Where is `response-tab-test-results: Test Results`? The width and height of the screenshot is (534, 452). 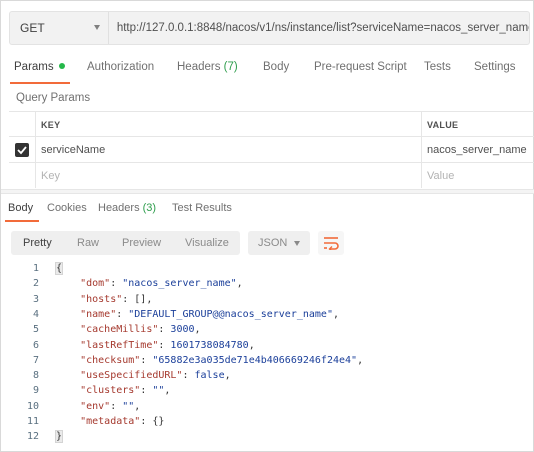
response-tab-test-results: Test Results is located at coordinates (202, 208).